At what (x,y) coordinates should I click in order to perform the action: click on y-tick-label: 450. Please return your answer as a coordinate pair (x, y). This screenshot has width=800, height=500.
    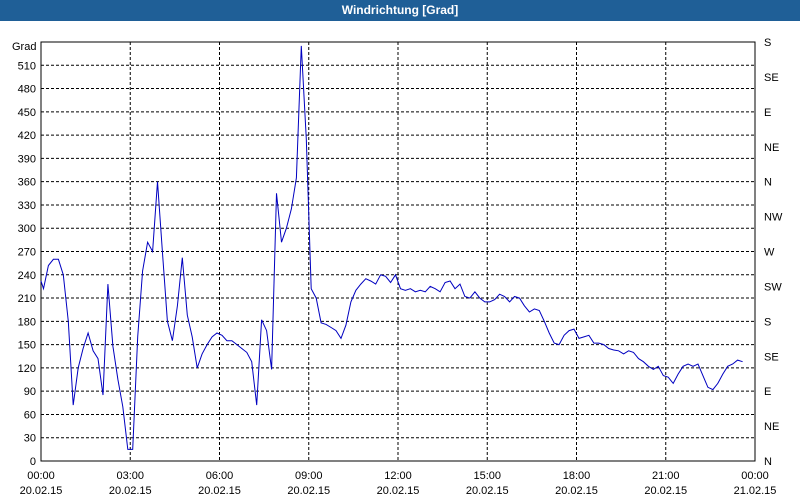
    Looking at the image, I should click on (27, 113).